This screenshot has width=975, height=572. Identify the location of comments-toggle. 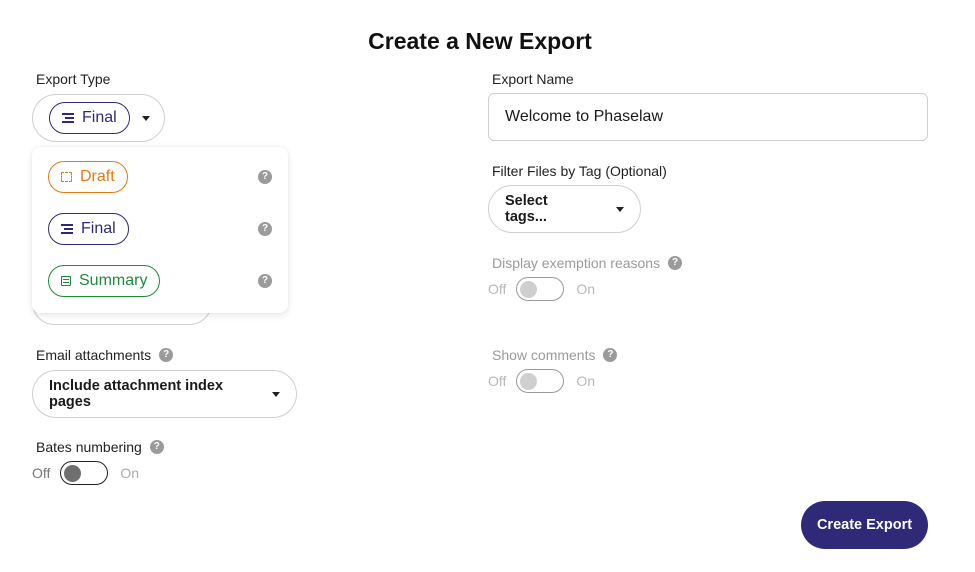
(540, 381).